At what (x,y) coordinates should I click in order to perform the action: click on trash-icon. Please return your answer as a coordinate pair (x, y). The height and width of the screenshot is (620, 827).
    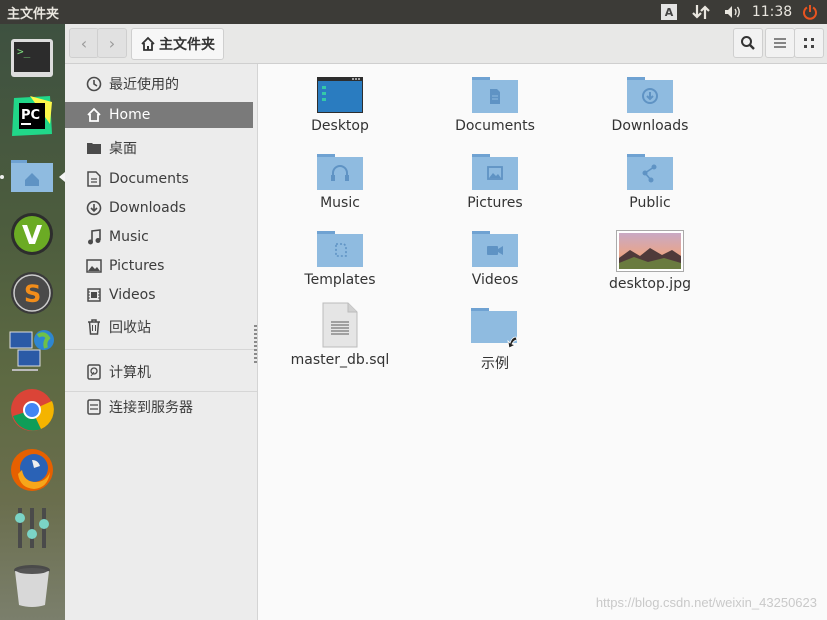
    Looking at the image, I should click on (94, 327).